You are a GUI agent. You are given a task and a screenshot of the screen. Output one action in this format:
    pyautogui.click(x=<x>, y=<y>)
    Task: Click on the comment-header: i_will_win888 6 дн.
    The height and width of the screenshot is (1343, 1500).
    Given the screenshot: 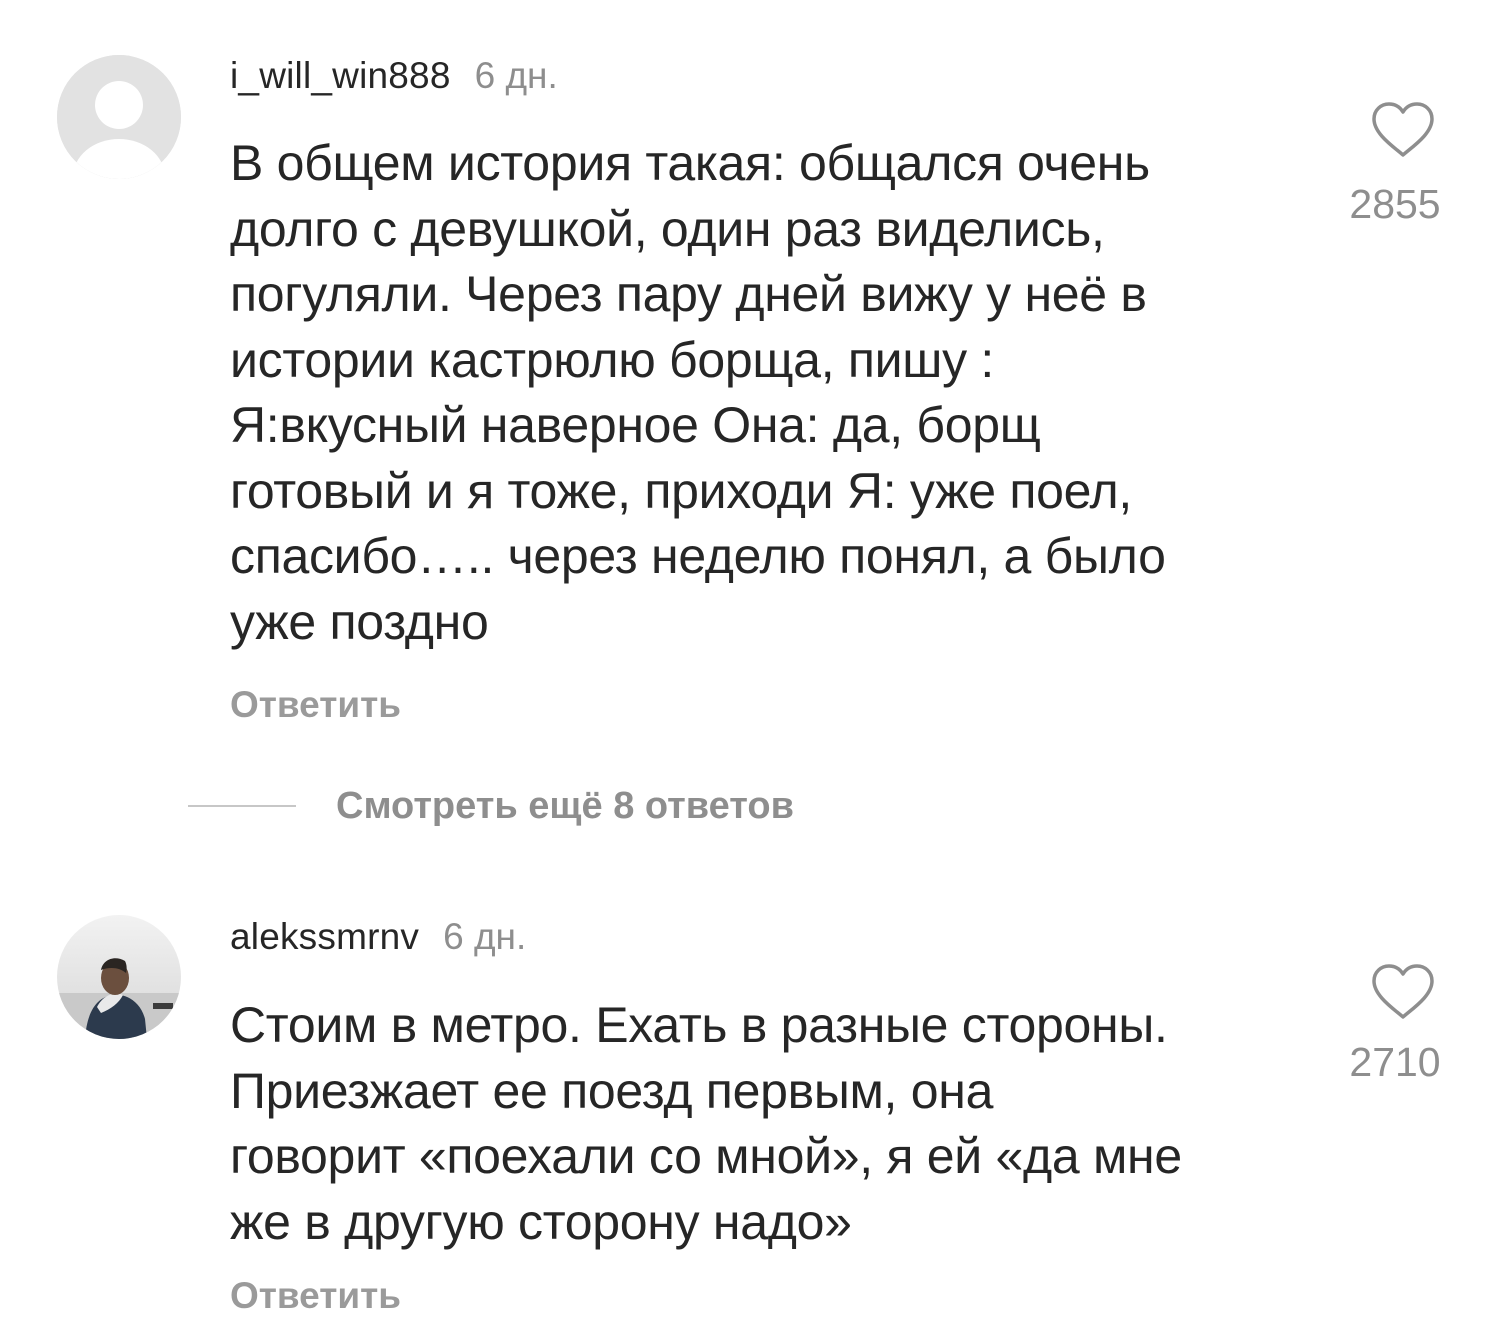 What is the action you would take?
    pyautogui.click(x=394, y=76)
    